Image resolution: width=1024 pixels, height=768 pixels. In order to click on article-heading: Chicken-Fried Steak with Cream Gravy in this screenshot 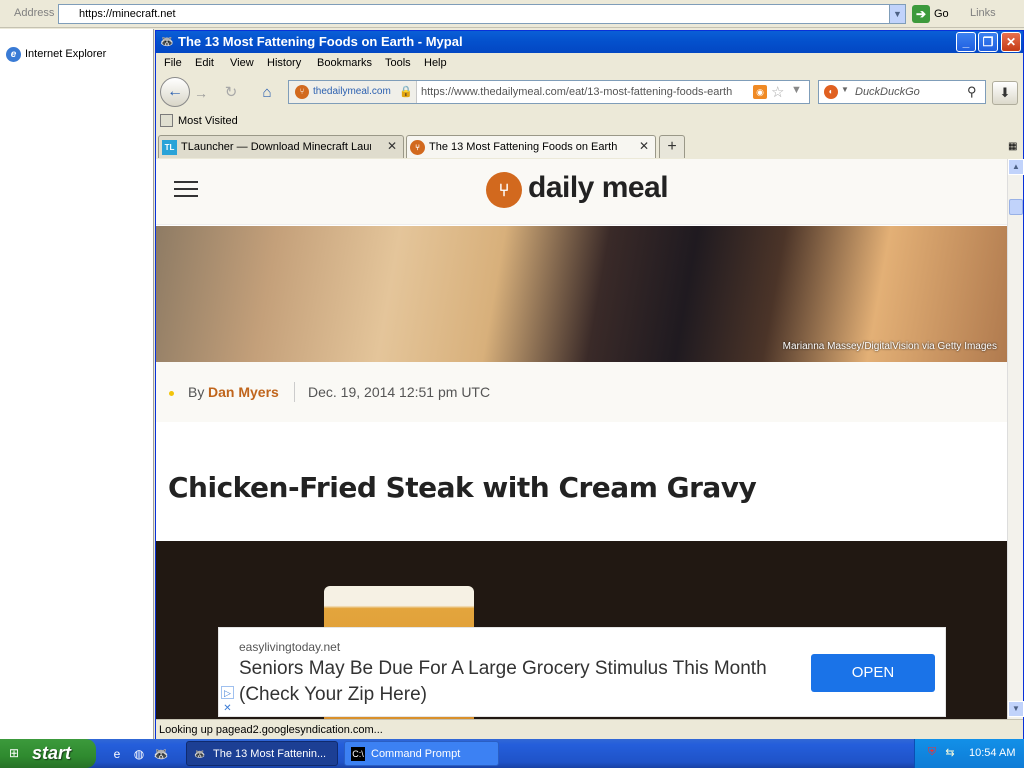, I will do `click(462, 487)`.